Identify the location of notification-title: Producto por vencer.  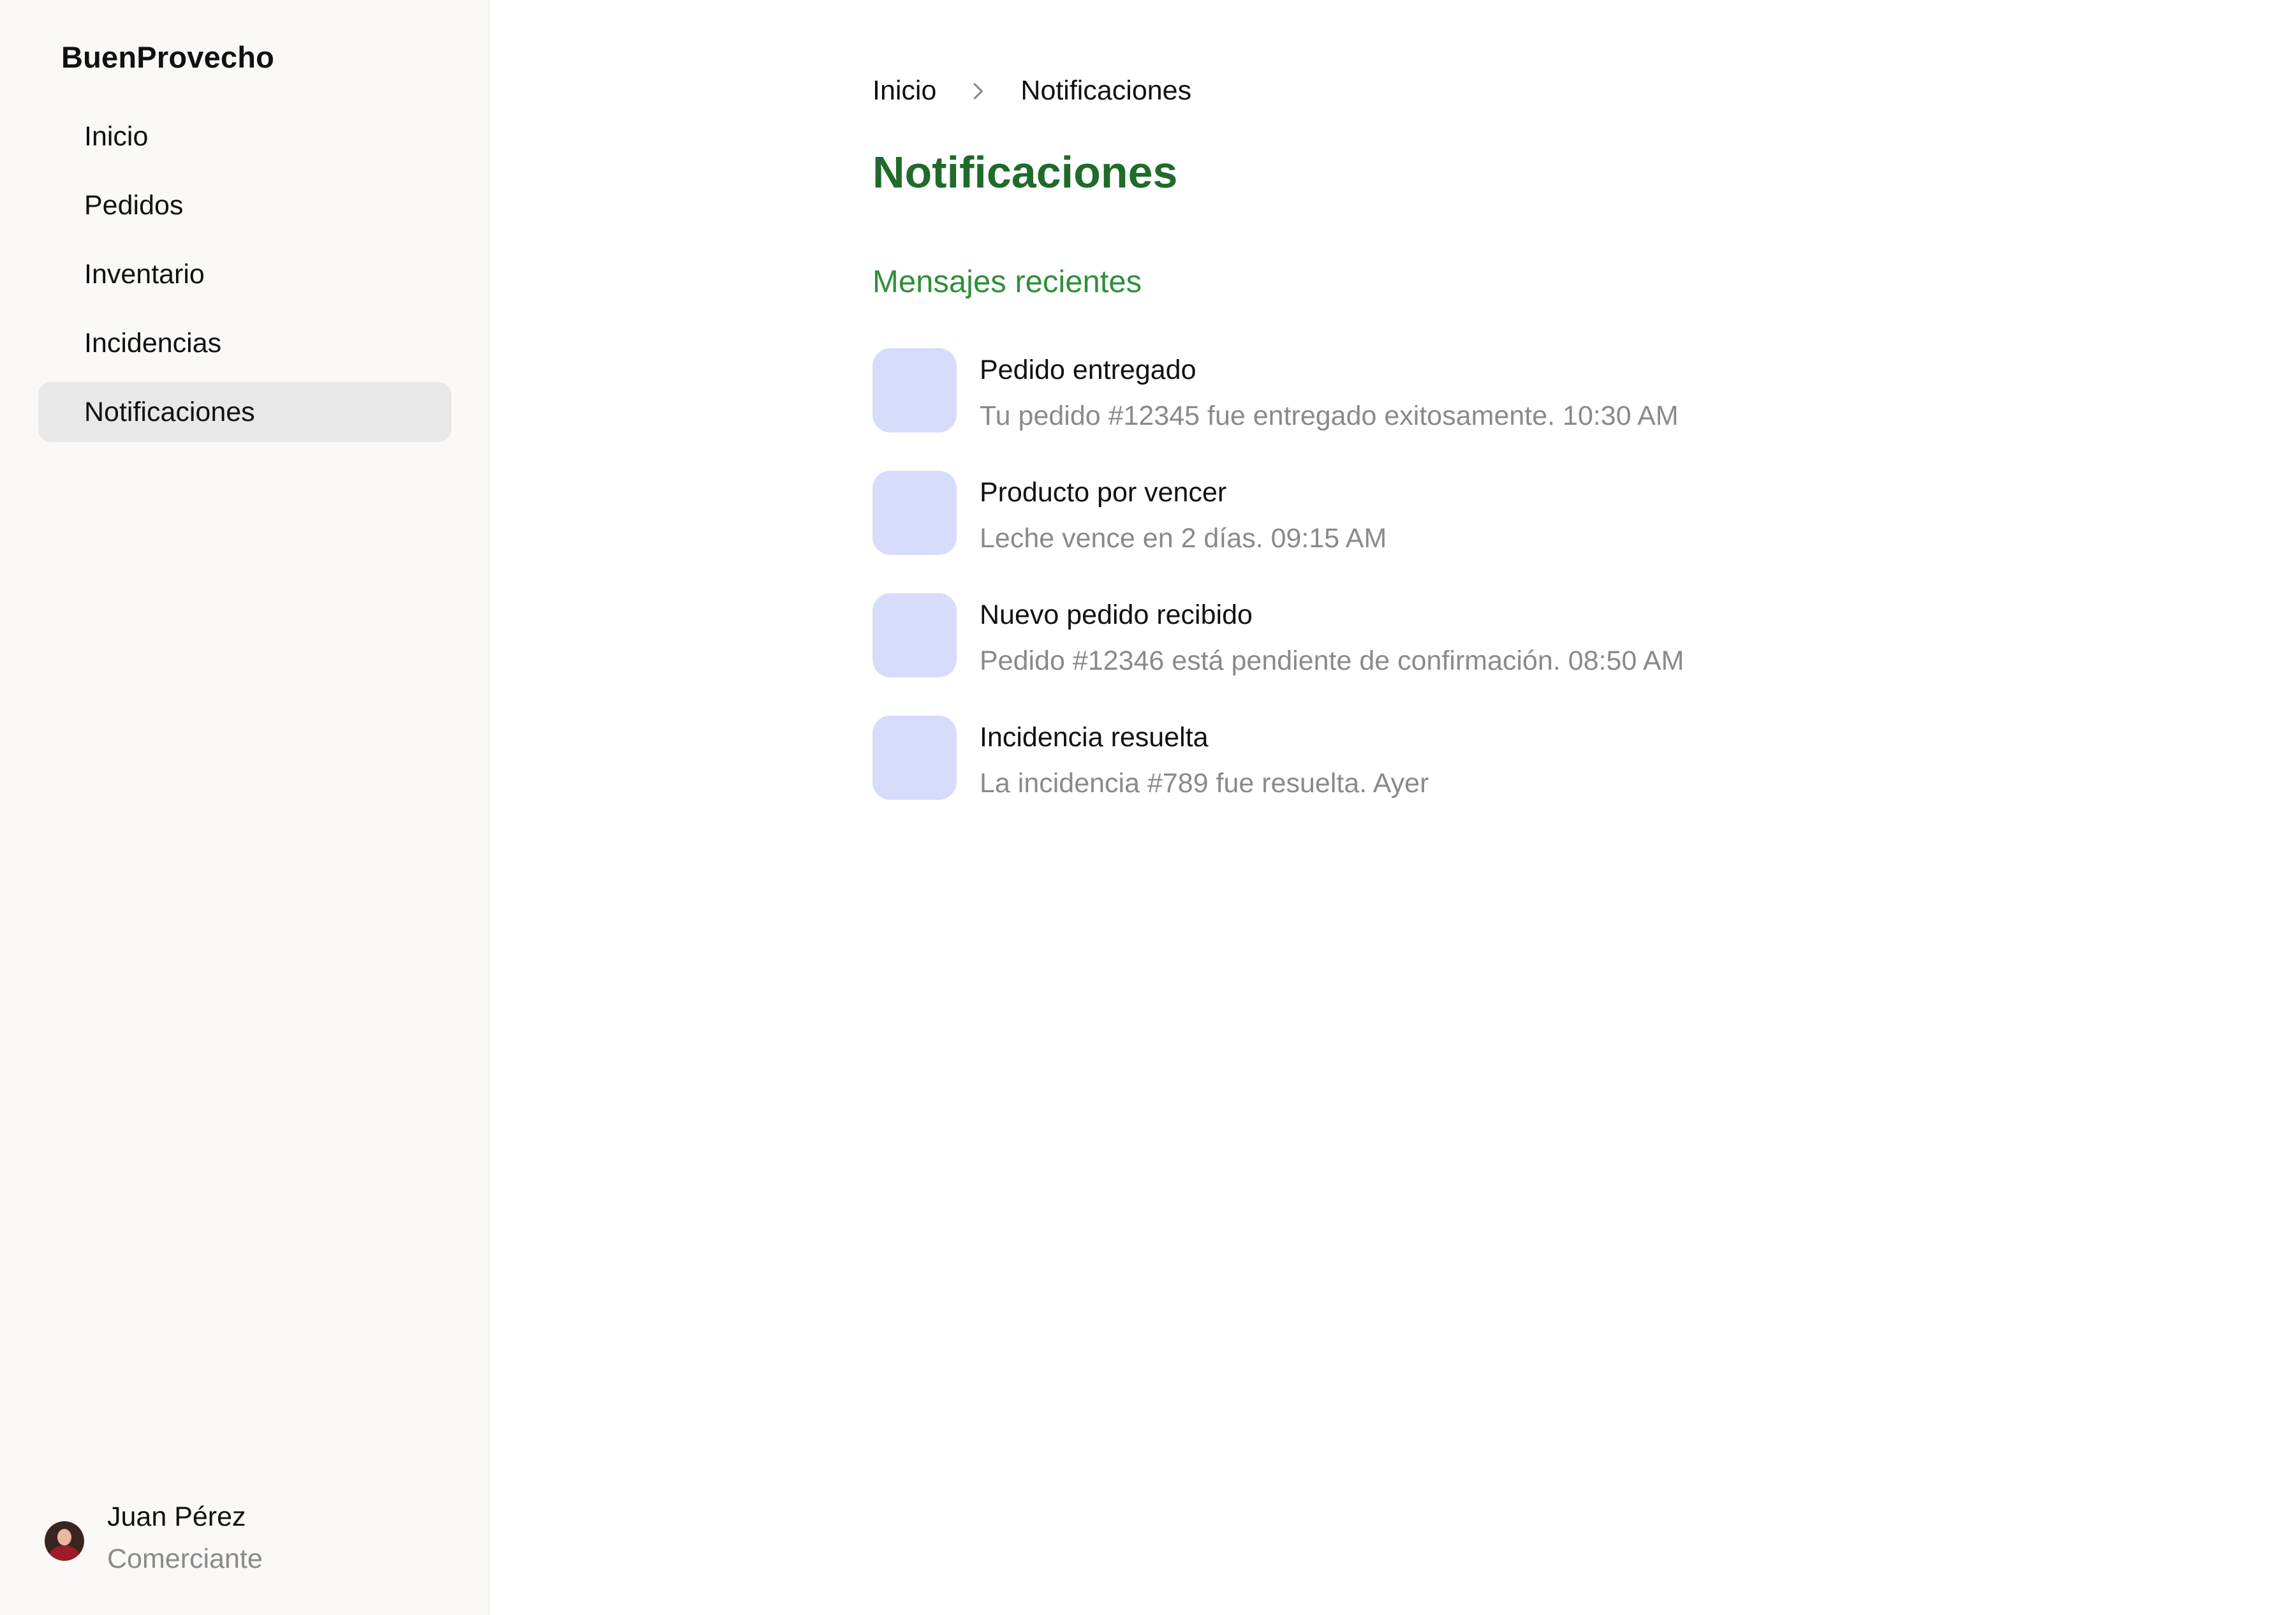
(1103, 492).